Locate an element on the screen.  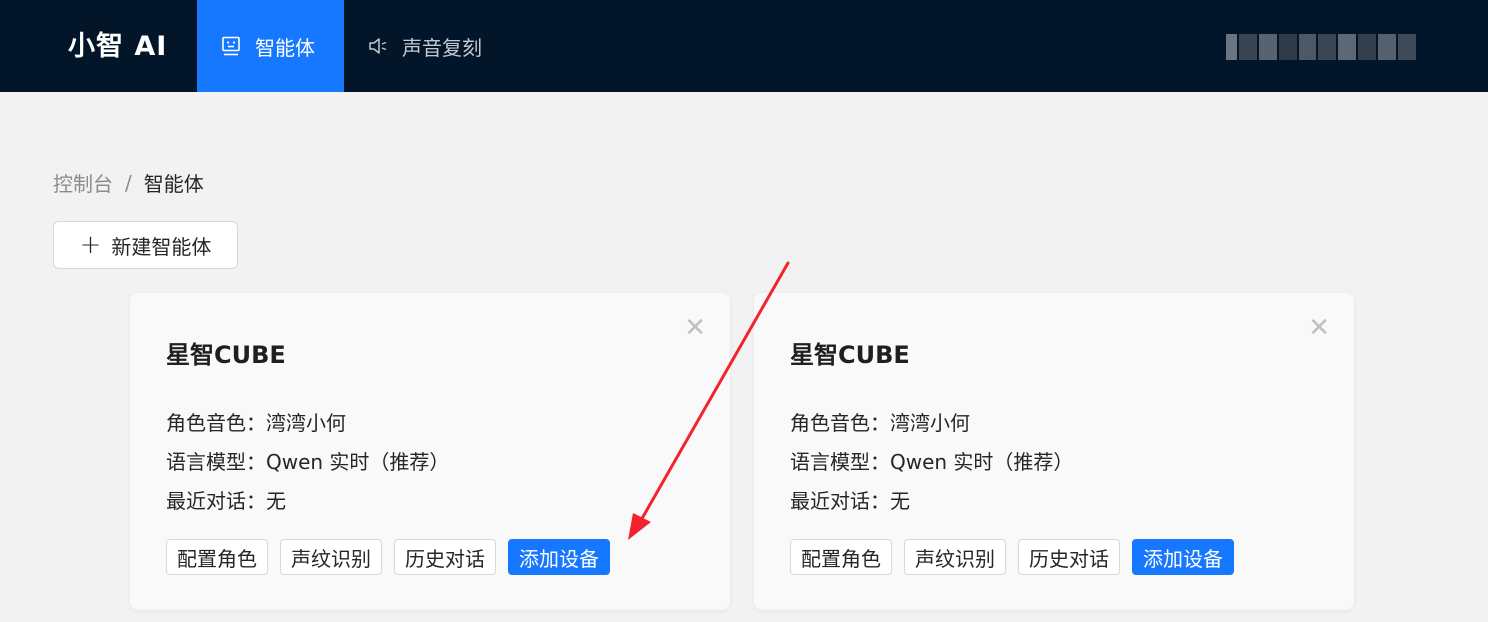
speaker-icon is located at coordinates (378, 46).